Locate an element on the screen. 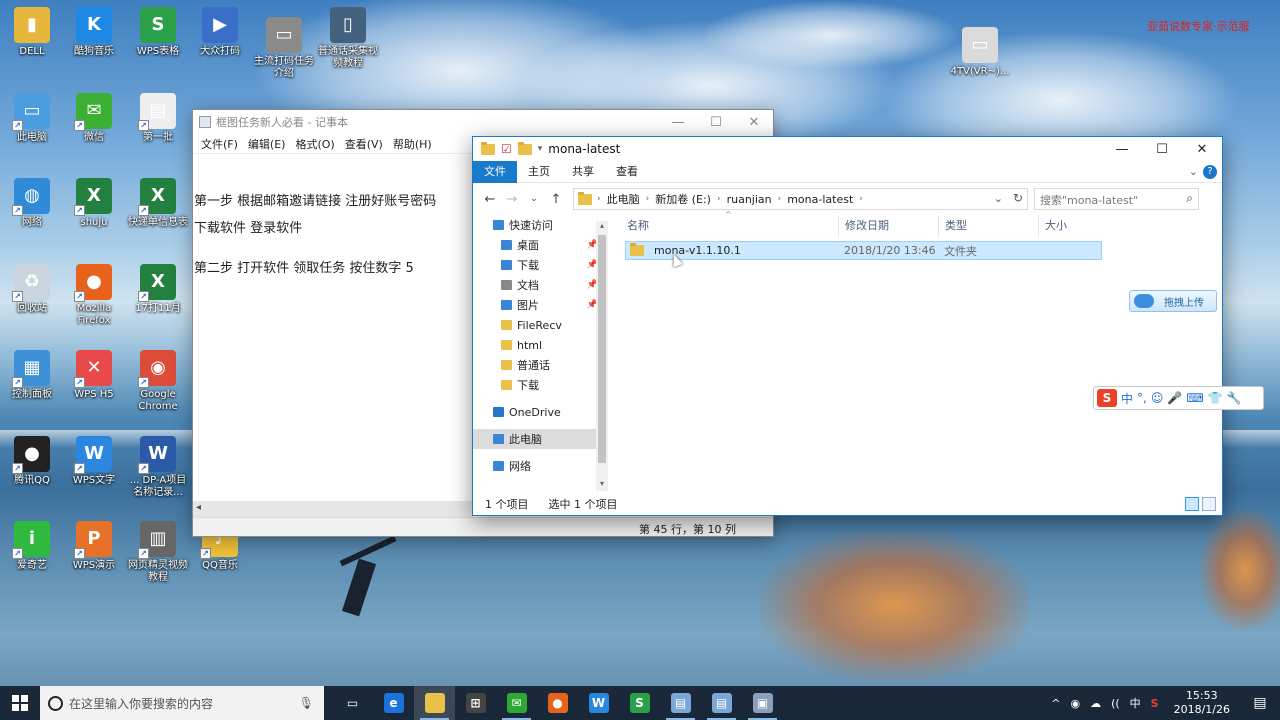 The width and height of the screenshot is (1280, 720). ime-emoji-icon: ☺ is located at coordinates (1157, 398).